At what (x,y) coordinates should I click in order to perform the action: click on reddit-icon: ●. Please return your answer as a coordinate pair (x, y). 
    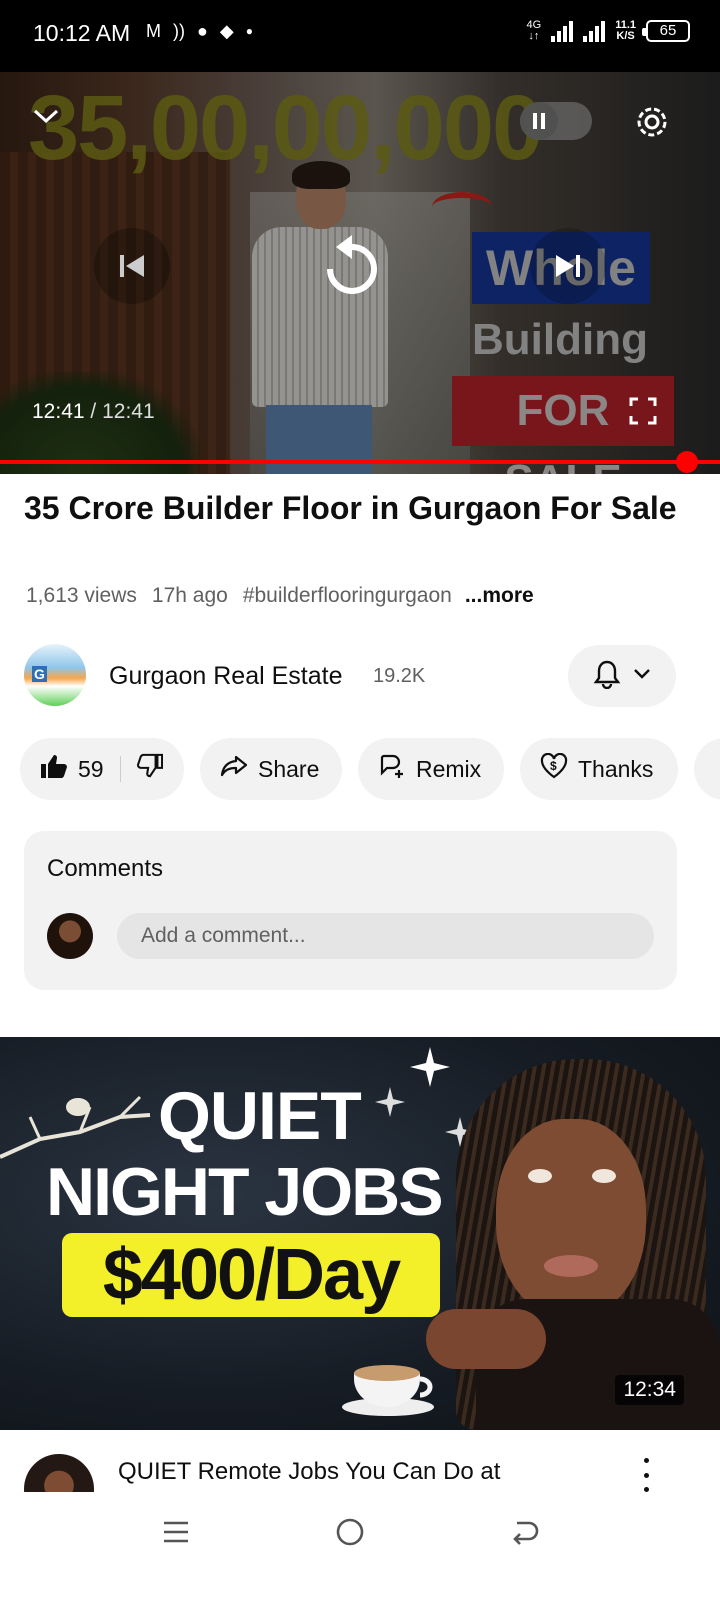
    Looking at the image, I should click on (202, 31).